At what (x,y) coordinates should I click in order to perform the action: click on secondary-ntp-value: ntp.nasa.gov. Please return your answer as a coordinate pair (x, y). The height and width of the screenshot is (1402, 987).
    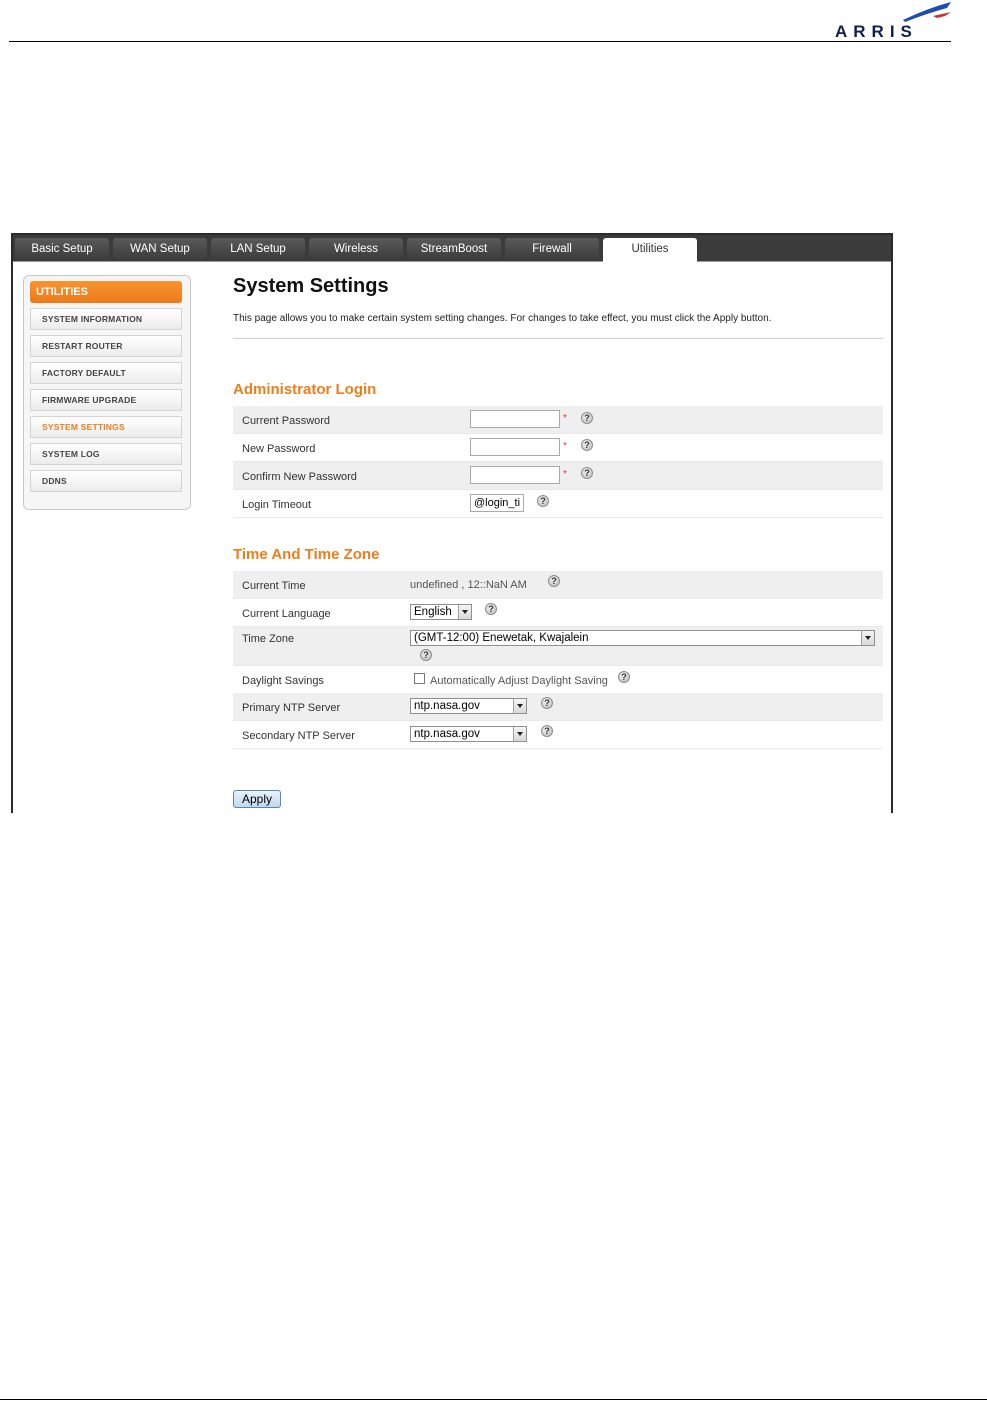
    Looking at the image, I should click on (447, 734).